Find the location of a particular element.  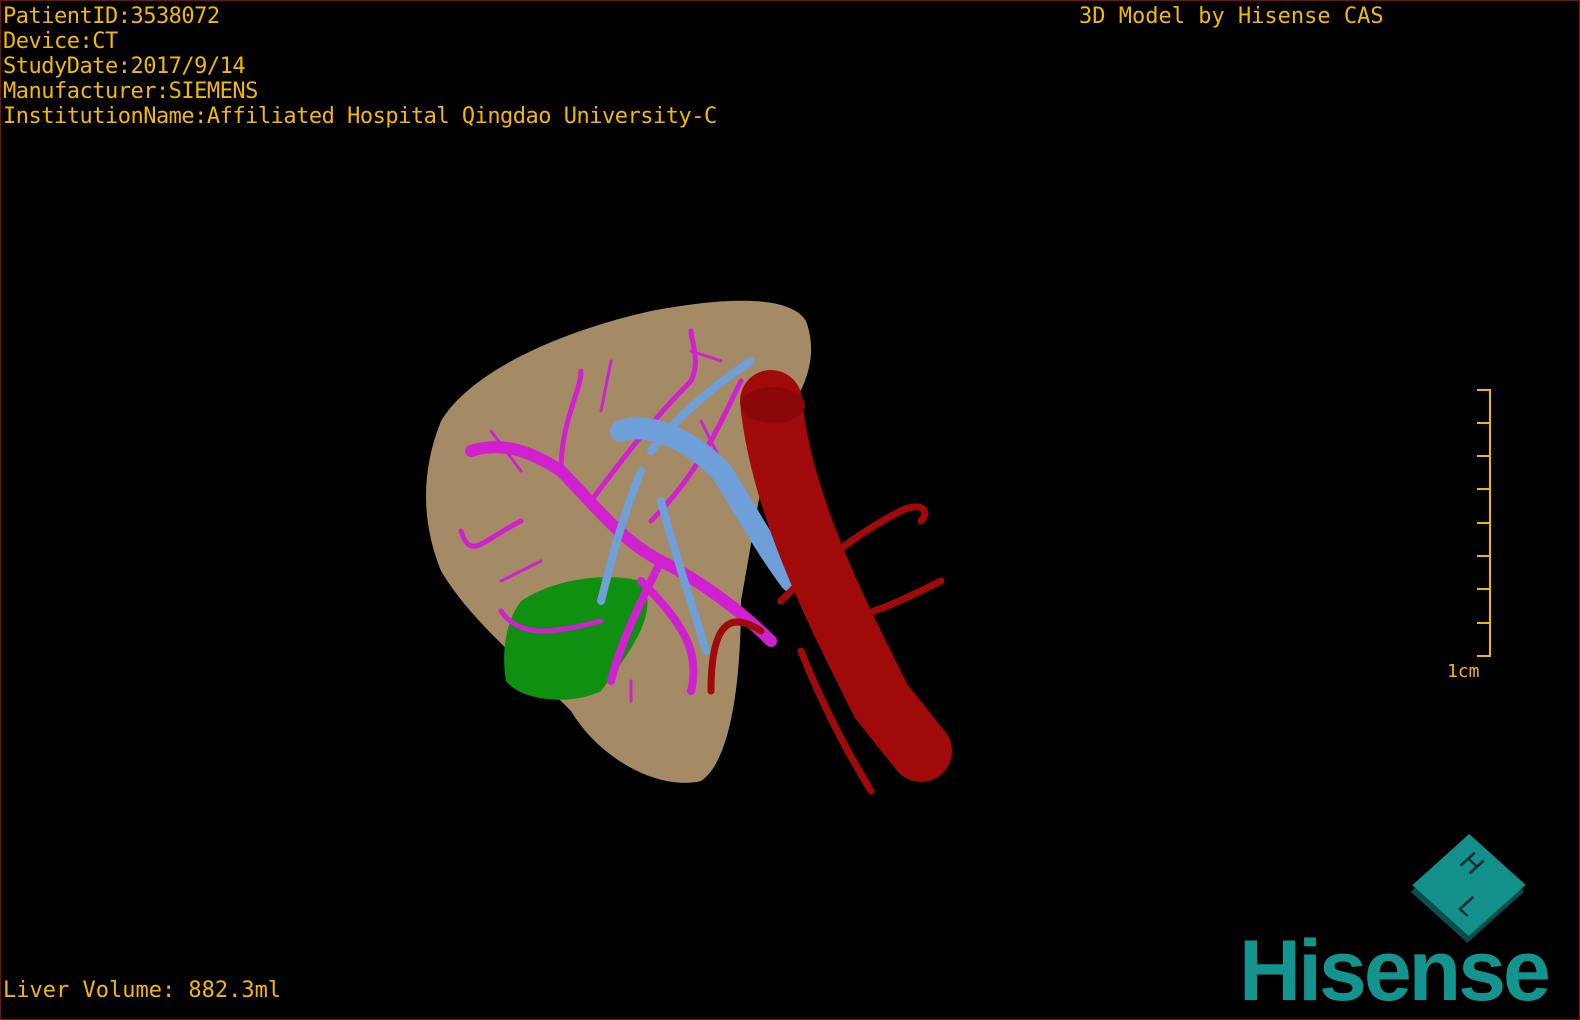

cube-letter-h: H is located at coordinates (1471, 864).